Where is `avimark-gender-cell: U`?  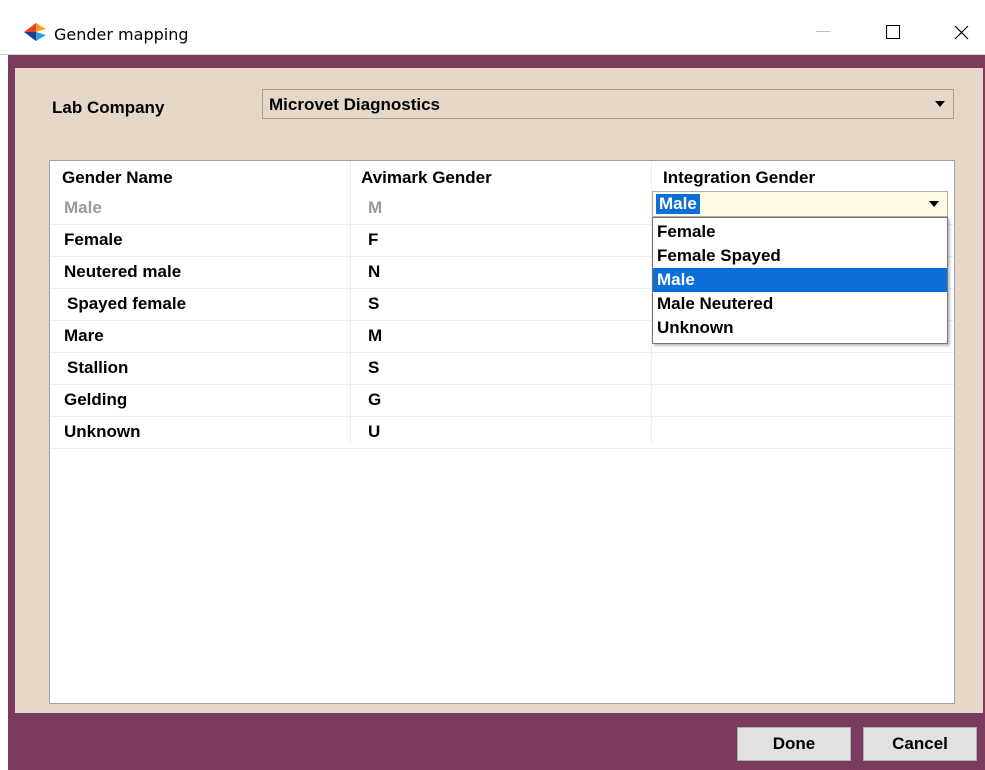
avimark-gender-cell: U is located at coordinates (374, 431).